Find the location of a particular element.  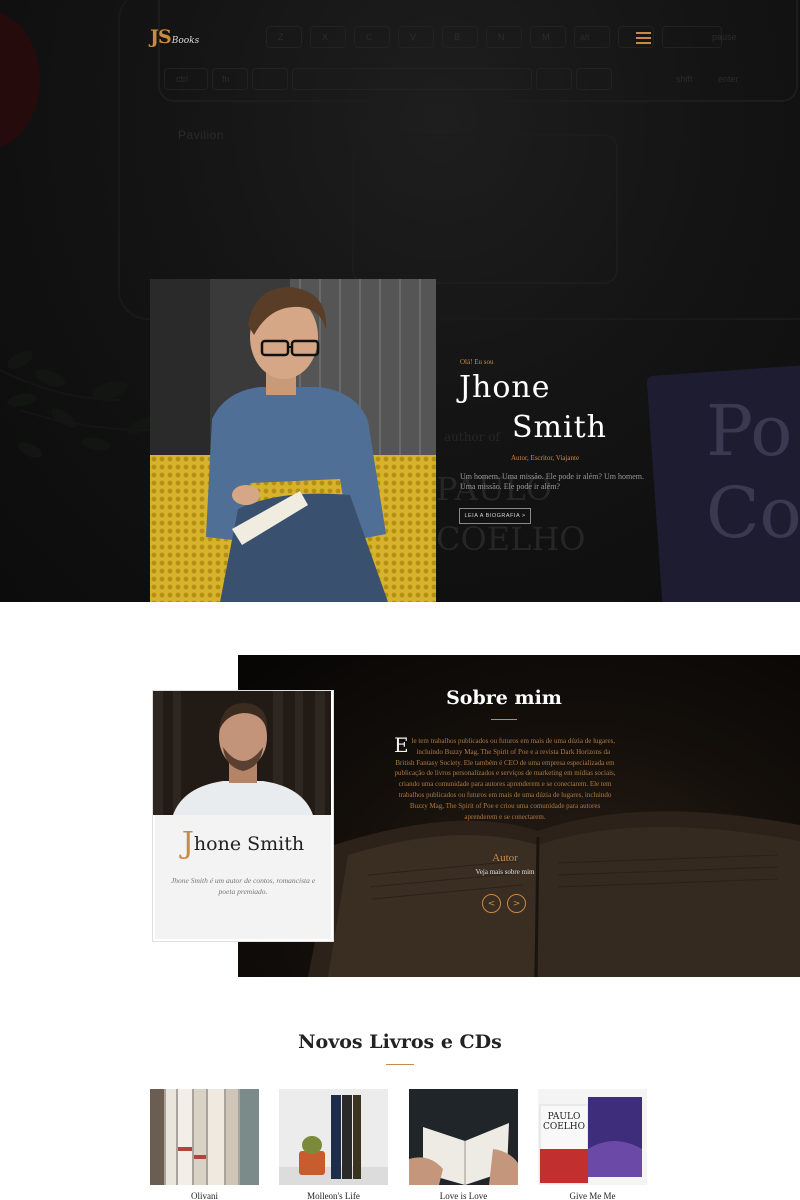

background-book-cover-text: Po Co is located at coordinates (753, 472).